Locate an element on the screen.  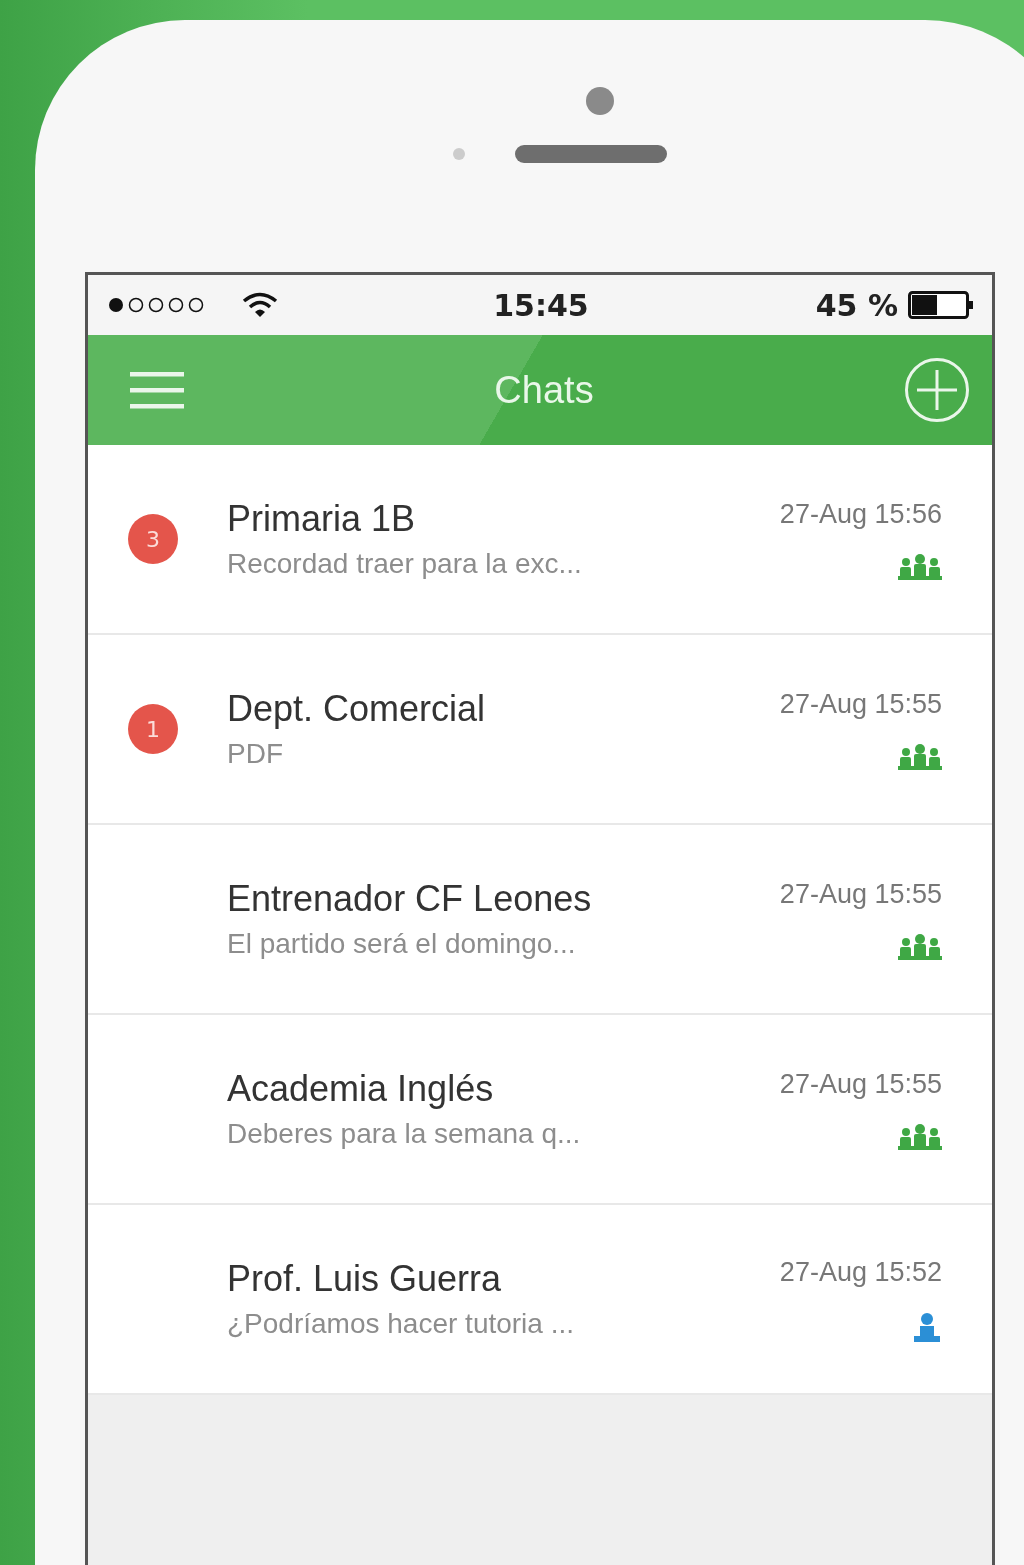
wifi-icon is located at coordinates (260, 305).